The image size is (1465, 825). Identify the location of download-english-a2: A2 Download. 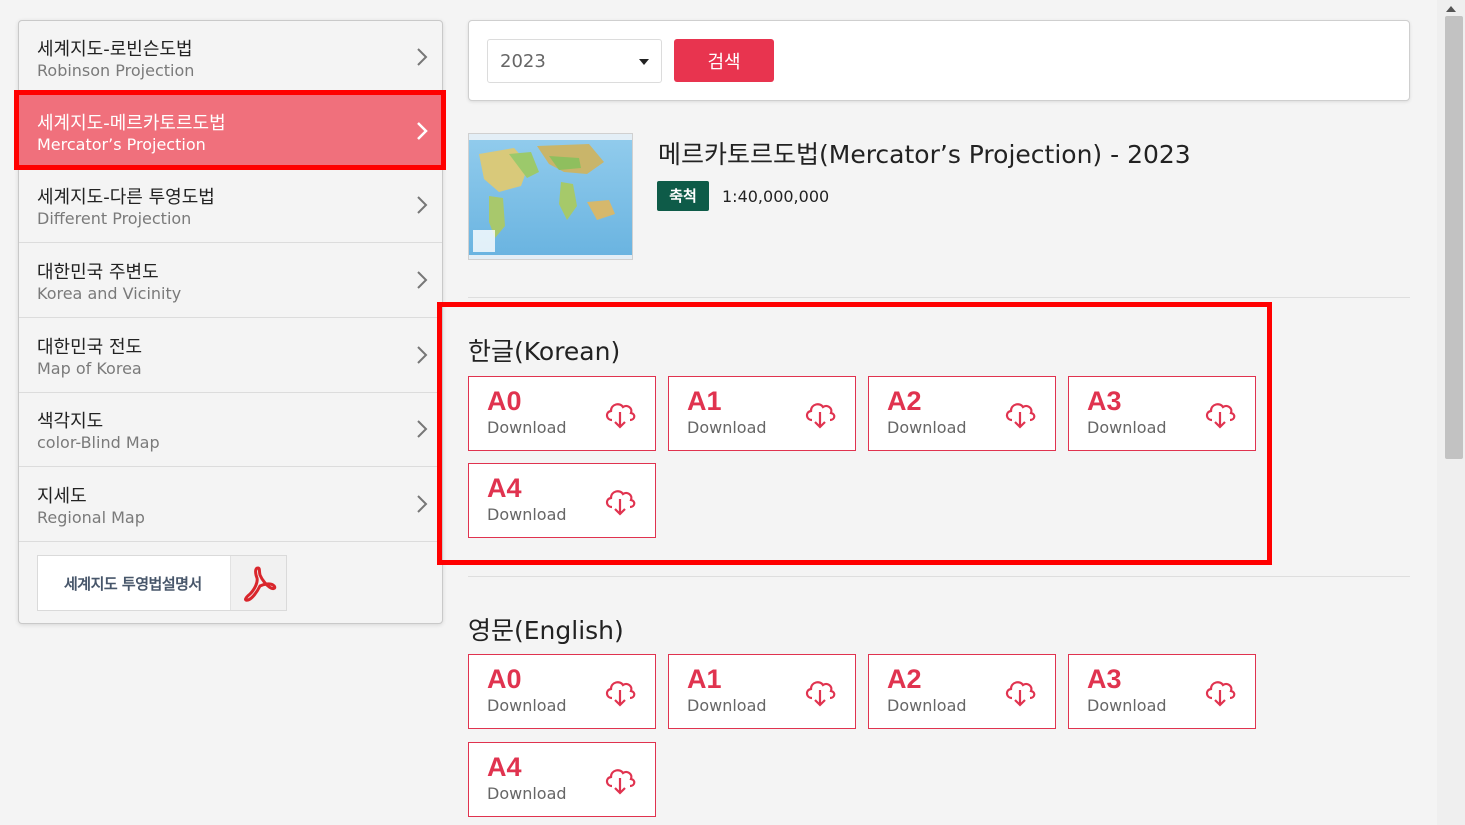
(962, 691).